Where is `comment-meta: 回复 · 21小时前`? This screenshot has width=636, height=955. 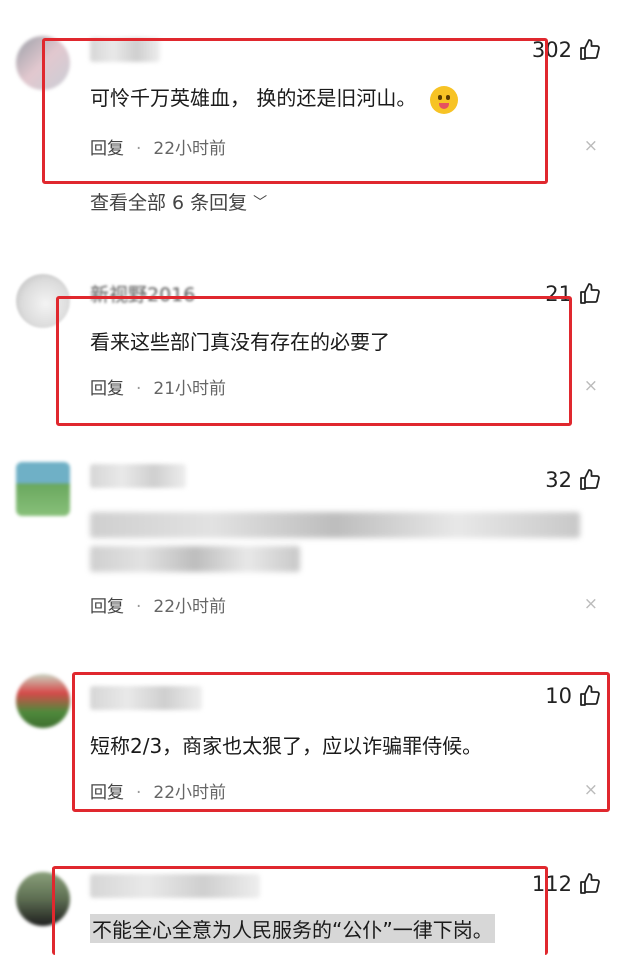
comment-meta: 回复 · 21小时前 is located at coordinates (158, 386).